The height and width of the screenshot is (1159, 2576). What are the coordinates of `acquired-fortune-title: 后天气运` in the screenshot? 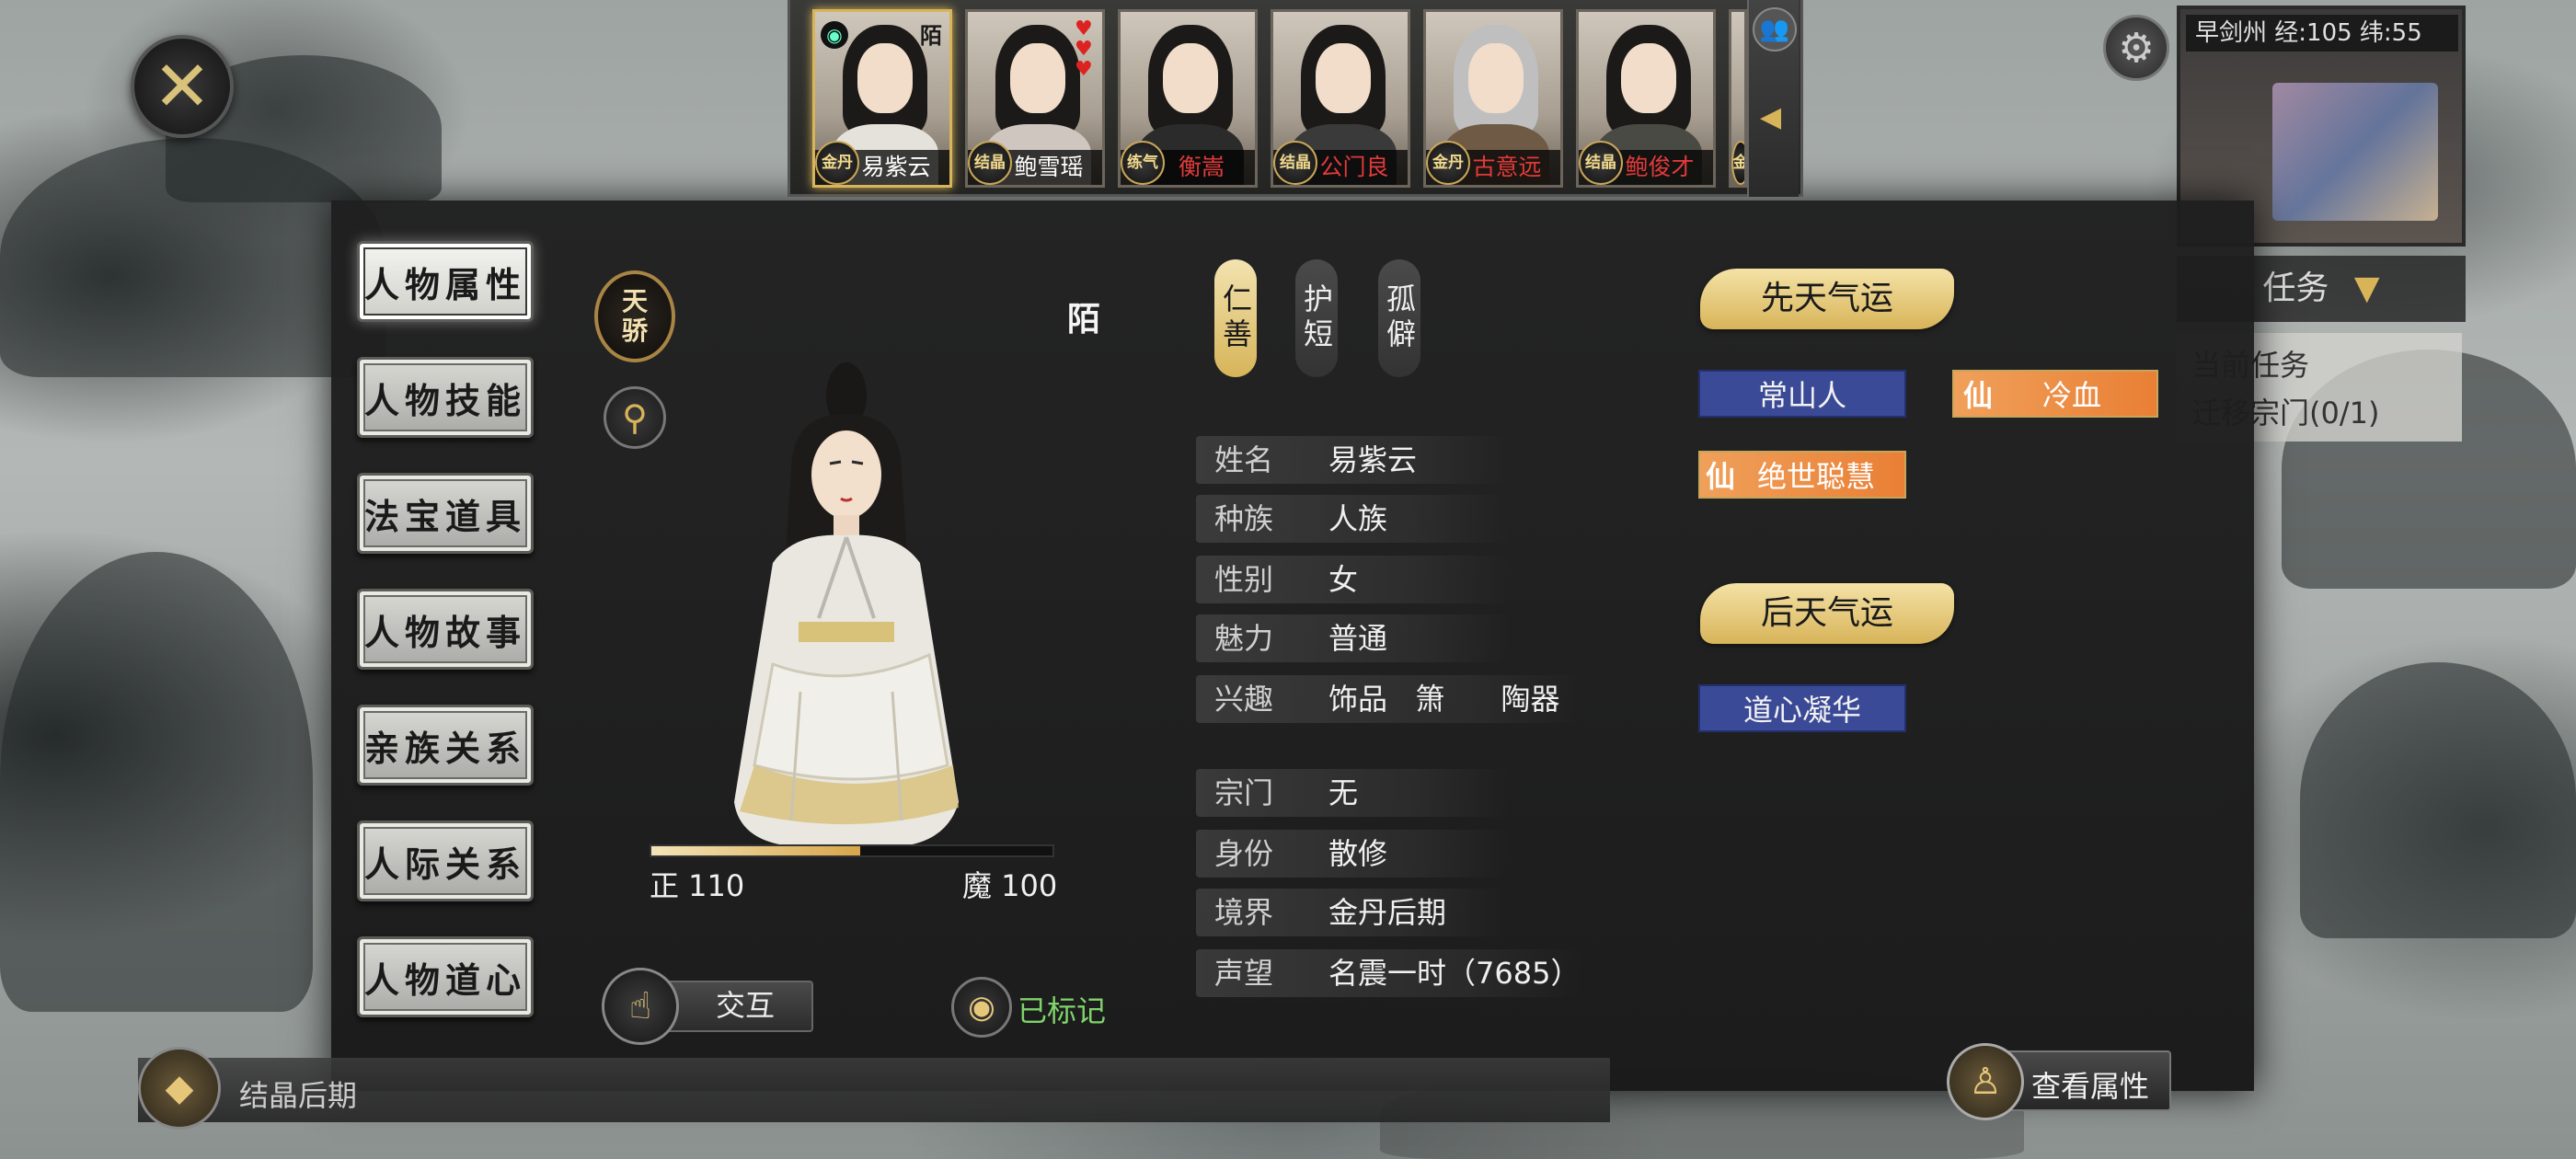 It's located at (1827, 613).